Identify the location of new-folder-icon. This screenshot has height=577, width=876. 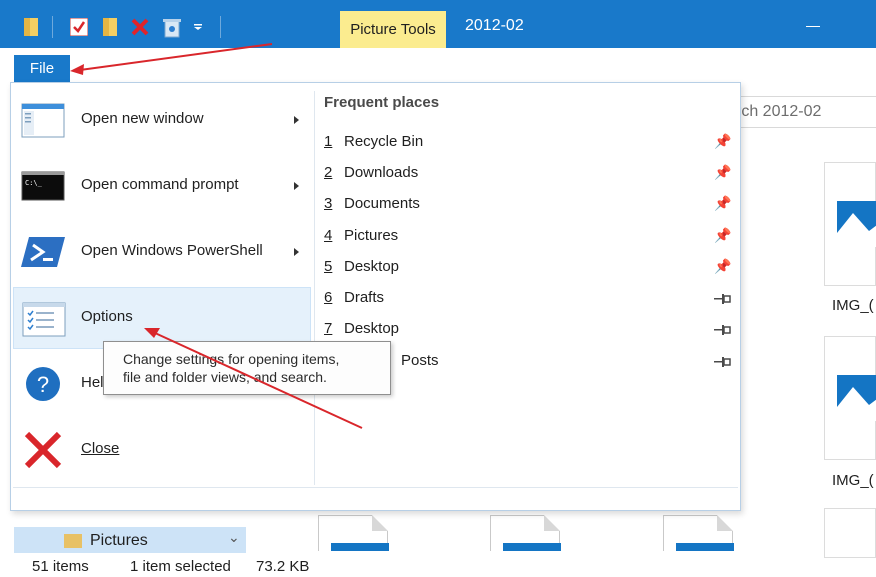
(110, 27).